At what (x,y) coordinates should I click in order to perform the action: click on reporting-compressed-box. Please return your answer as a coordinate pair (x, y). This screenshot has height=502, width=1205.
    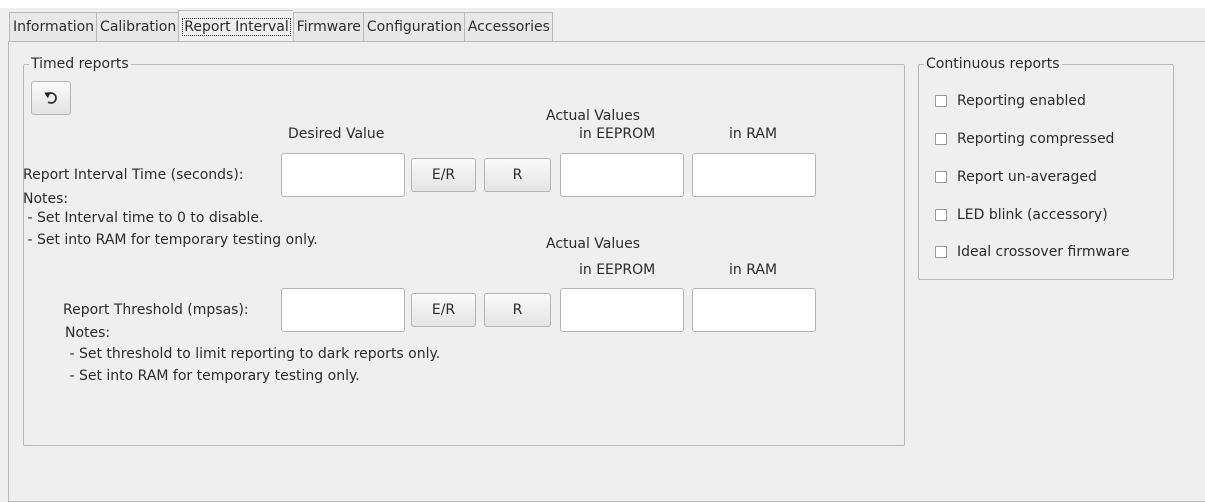
    Looking at the image, I should click on (941, 139).